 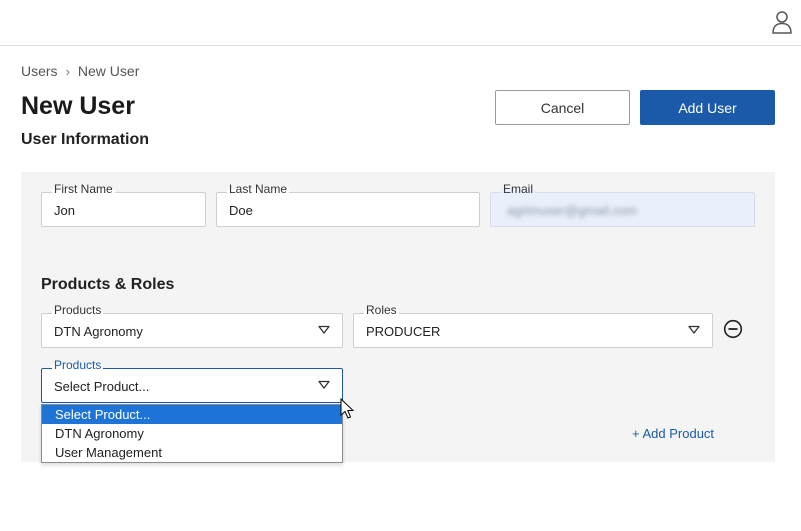 What do you see at coordinates (192, 452) in the screenshot?
I see `dropdown-option: User Management` at bounding box center [192, 452].